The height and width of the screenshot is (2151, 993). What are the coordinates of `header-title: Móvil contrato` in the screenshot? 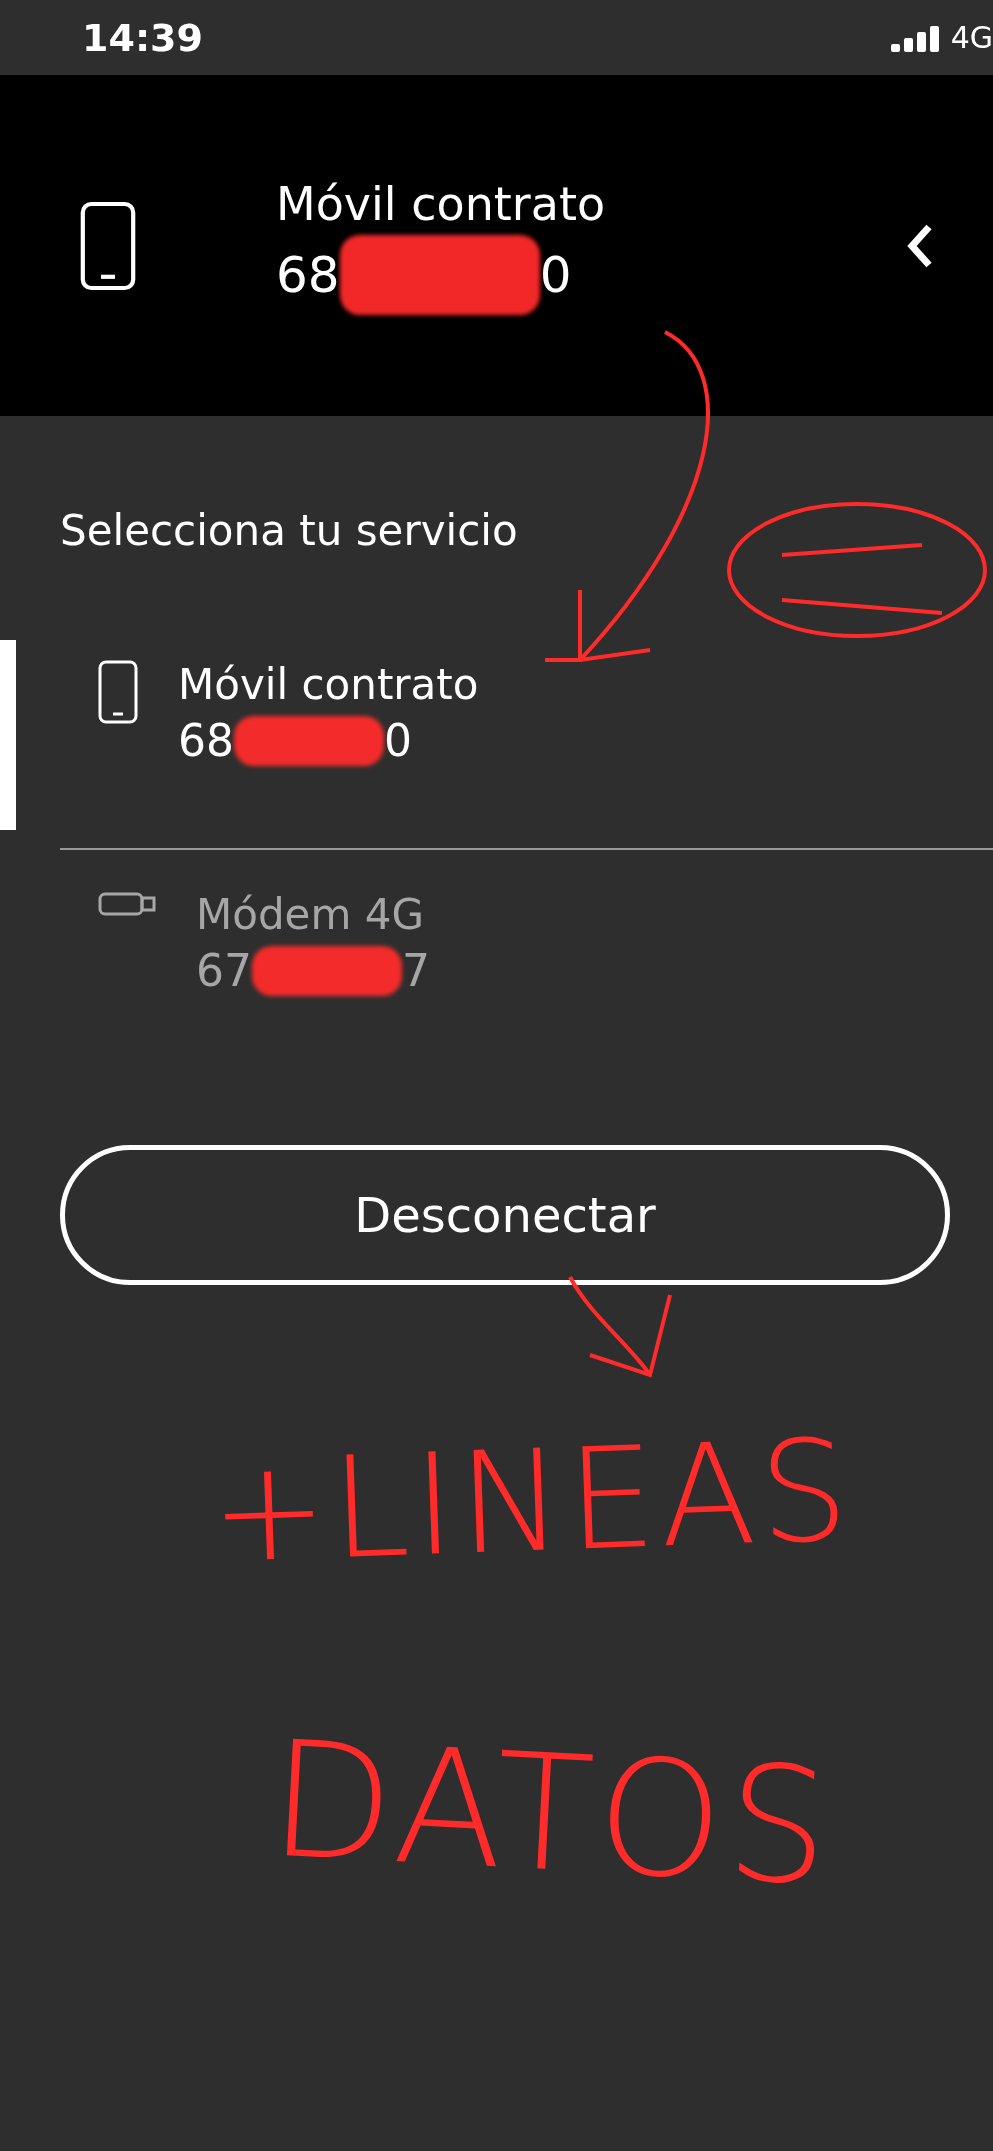 It's located at (441, 203).